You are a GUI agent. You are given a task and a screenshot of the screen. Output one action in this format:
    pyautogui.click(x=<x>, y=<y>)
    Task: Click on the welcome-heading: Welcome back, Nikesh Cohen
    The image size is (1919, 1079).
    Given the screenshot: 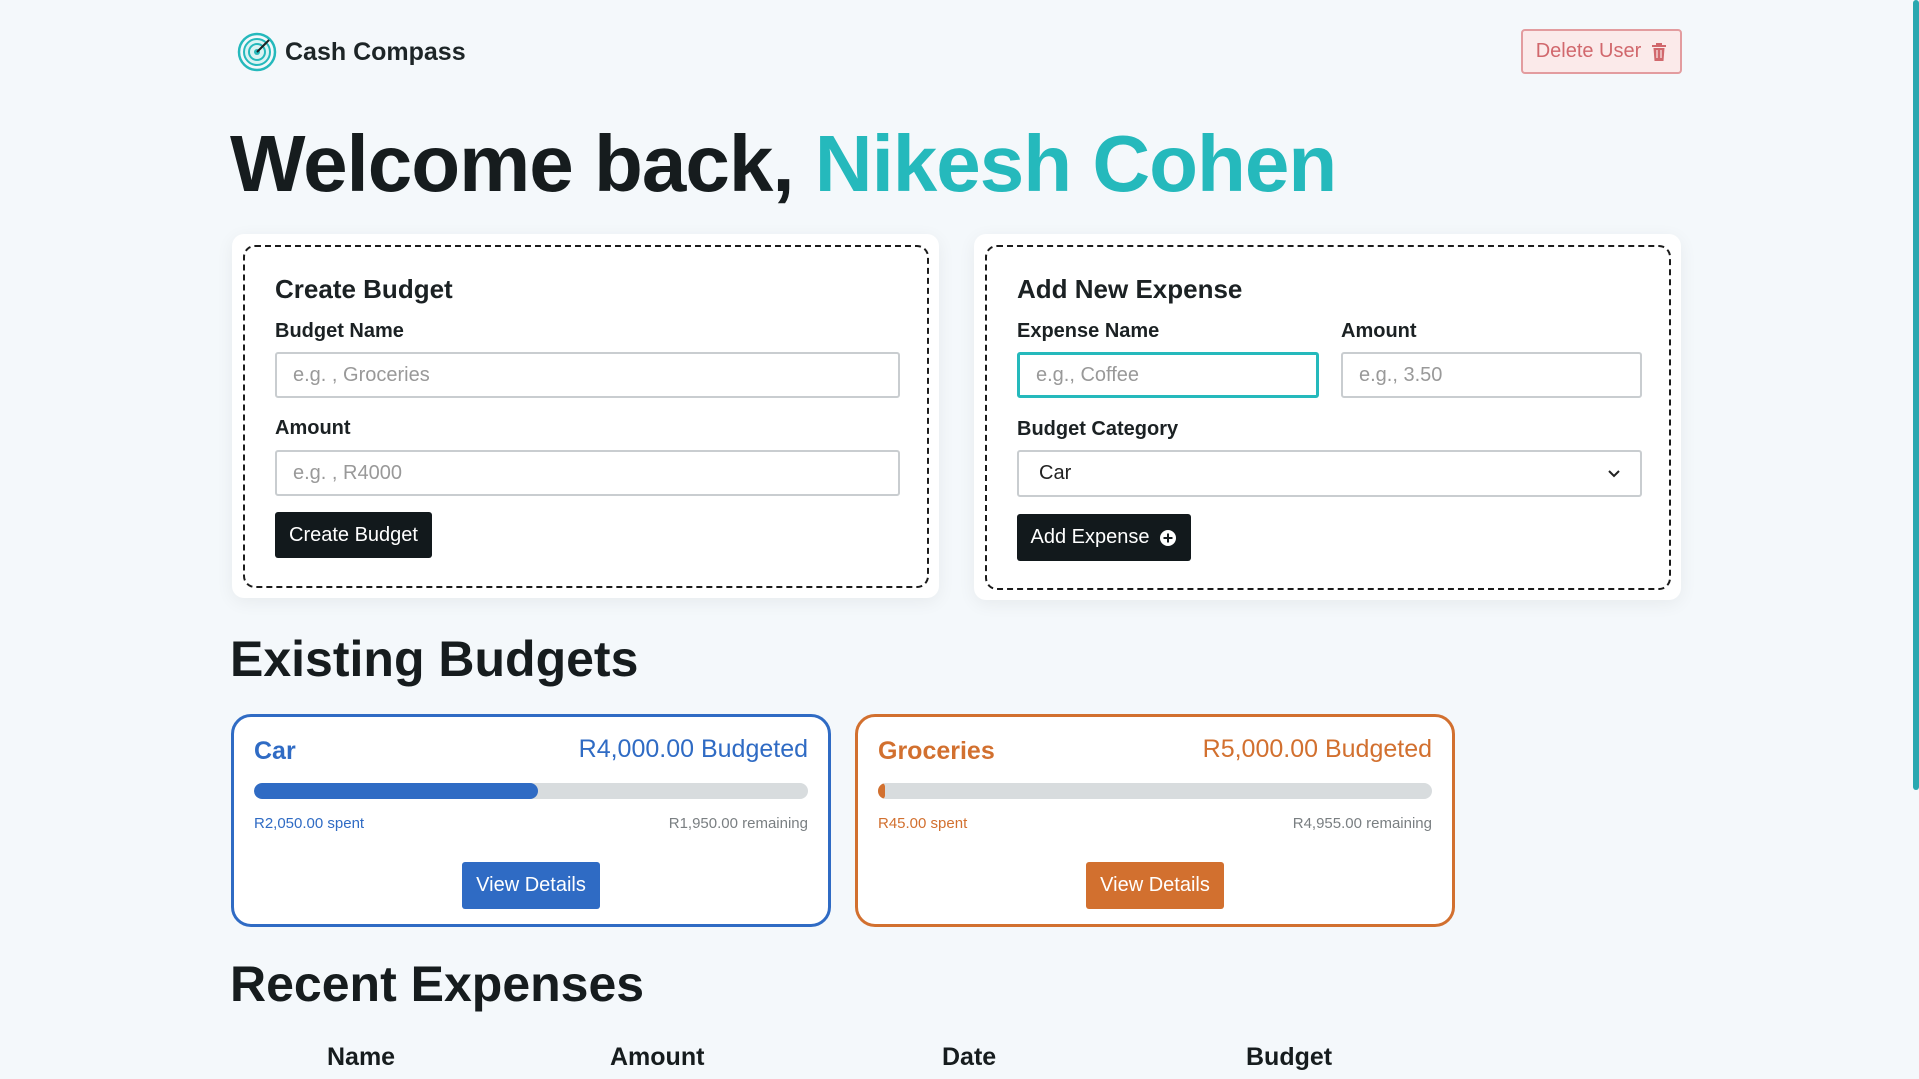 What is the action you would take?
    pyautogui.click(x=783, y=164)
    